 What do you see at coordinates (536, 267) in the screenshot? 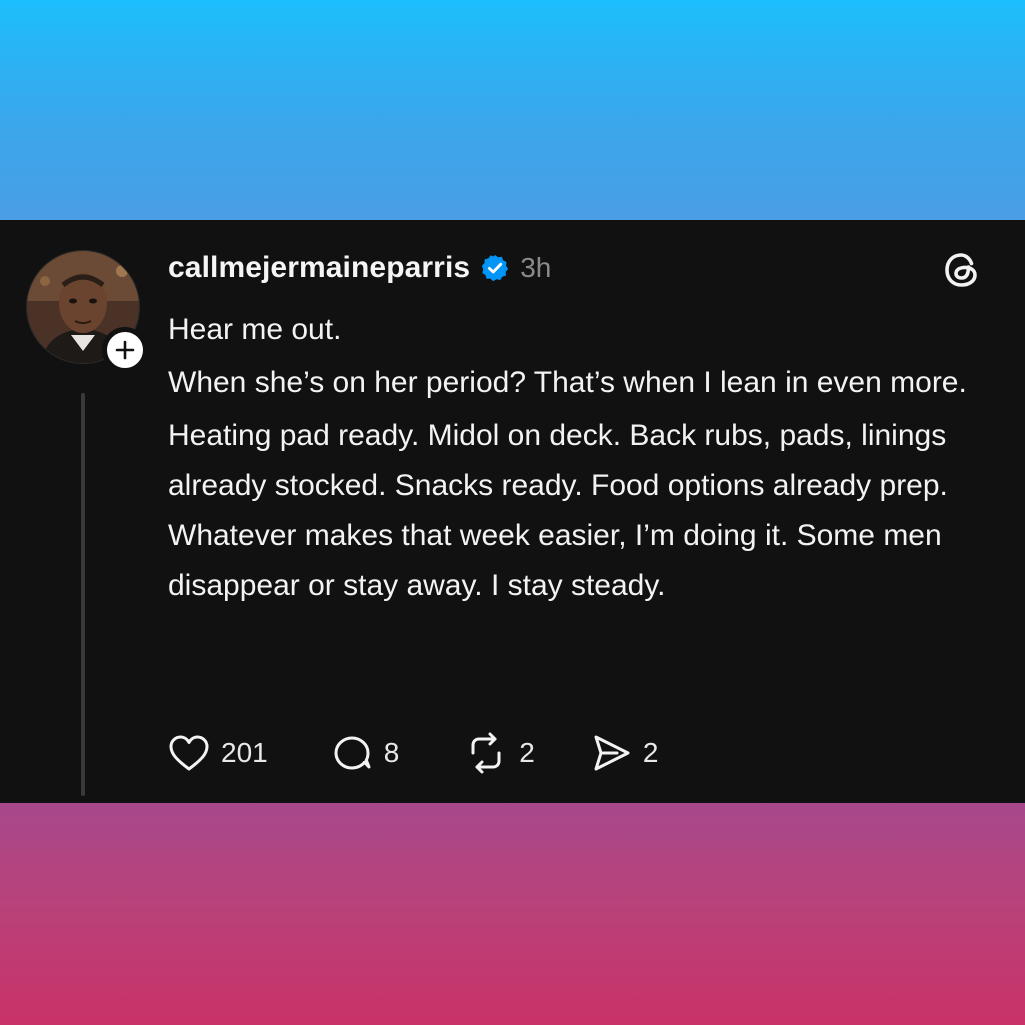
I see `post-time: 3h` at bounding box center [536, 267].